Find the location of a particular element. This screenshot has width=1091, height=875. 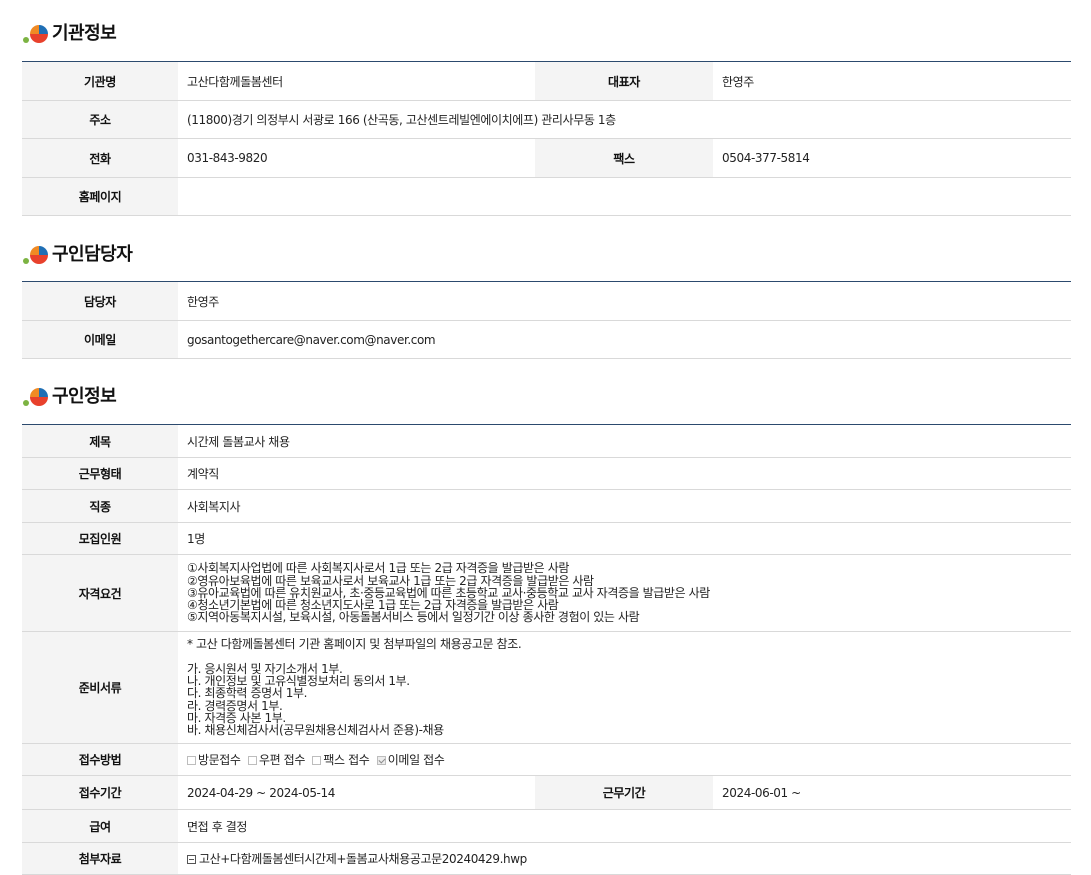

manager-value: 한영주 is located at coordinates (624, 301).